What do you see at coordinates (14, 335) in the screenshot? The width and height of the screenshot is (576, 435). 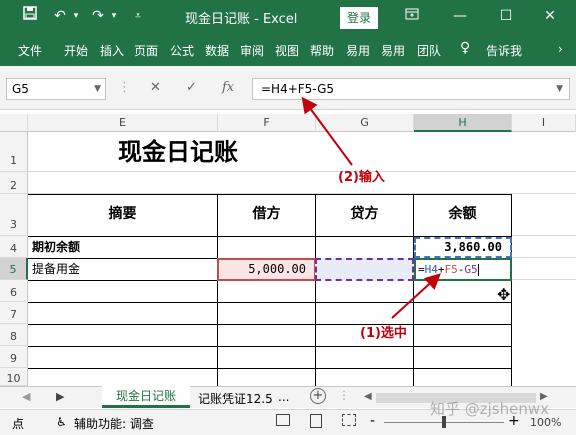 I see `row-header-8: 8` at bounding box center [14, 335].